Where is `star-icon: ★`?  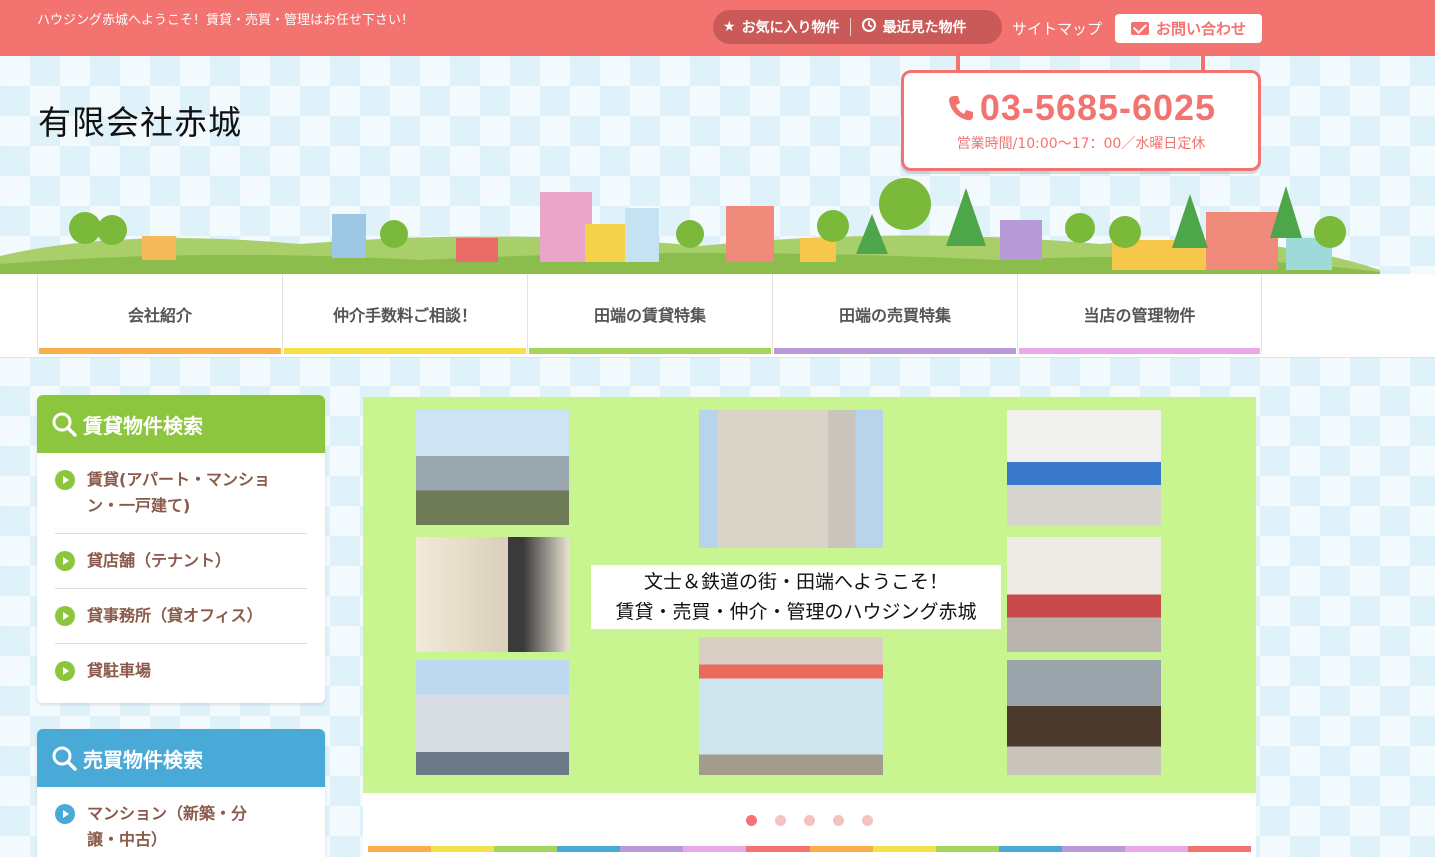 star-icon: ★ is located at coordinates (729, 27).